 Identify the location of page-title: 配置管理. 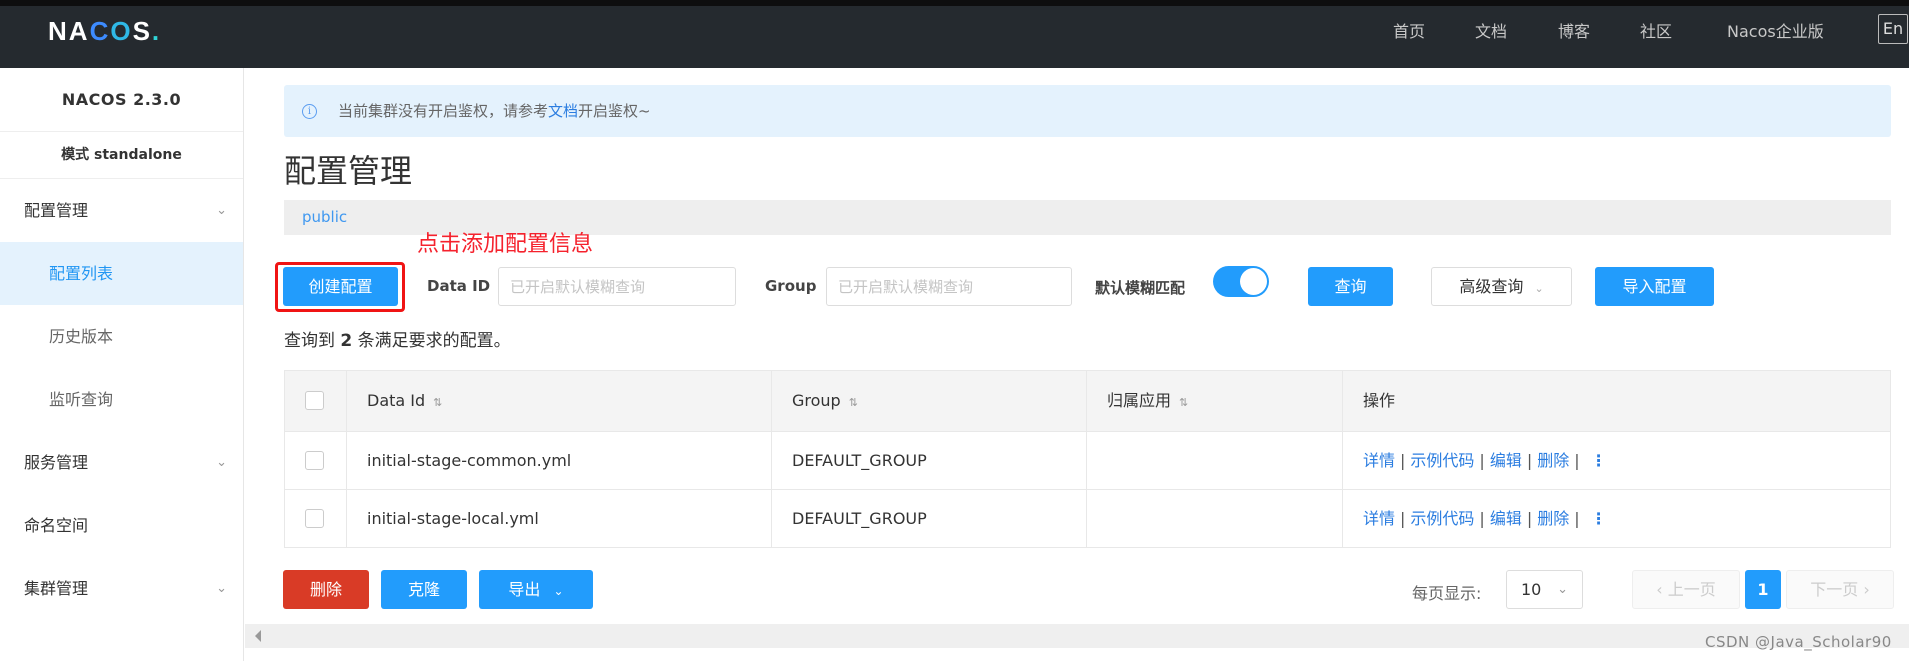
(348, 171).